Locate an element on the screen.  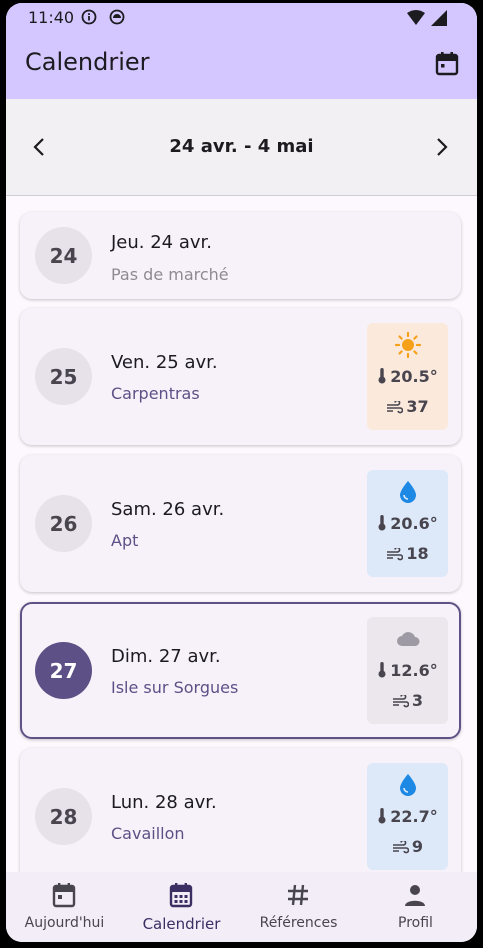
temperature-value: 12.6° is located at coordinates (414, 670).